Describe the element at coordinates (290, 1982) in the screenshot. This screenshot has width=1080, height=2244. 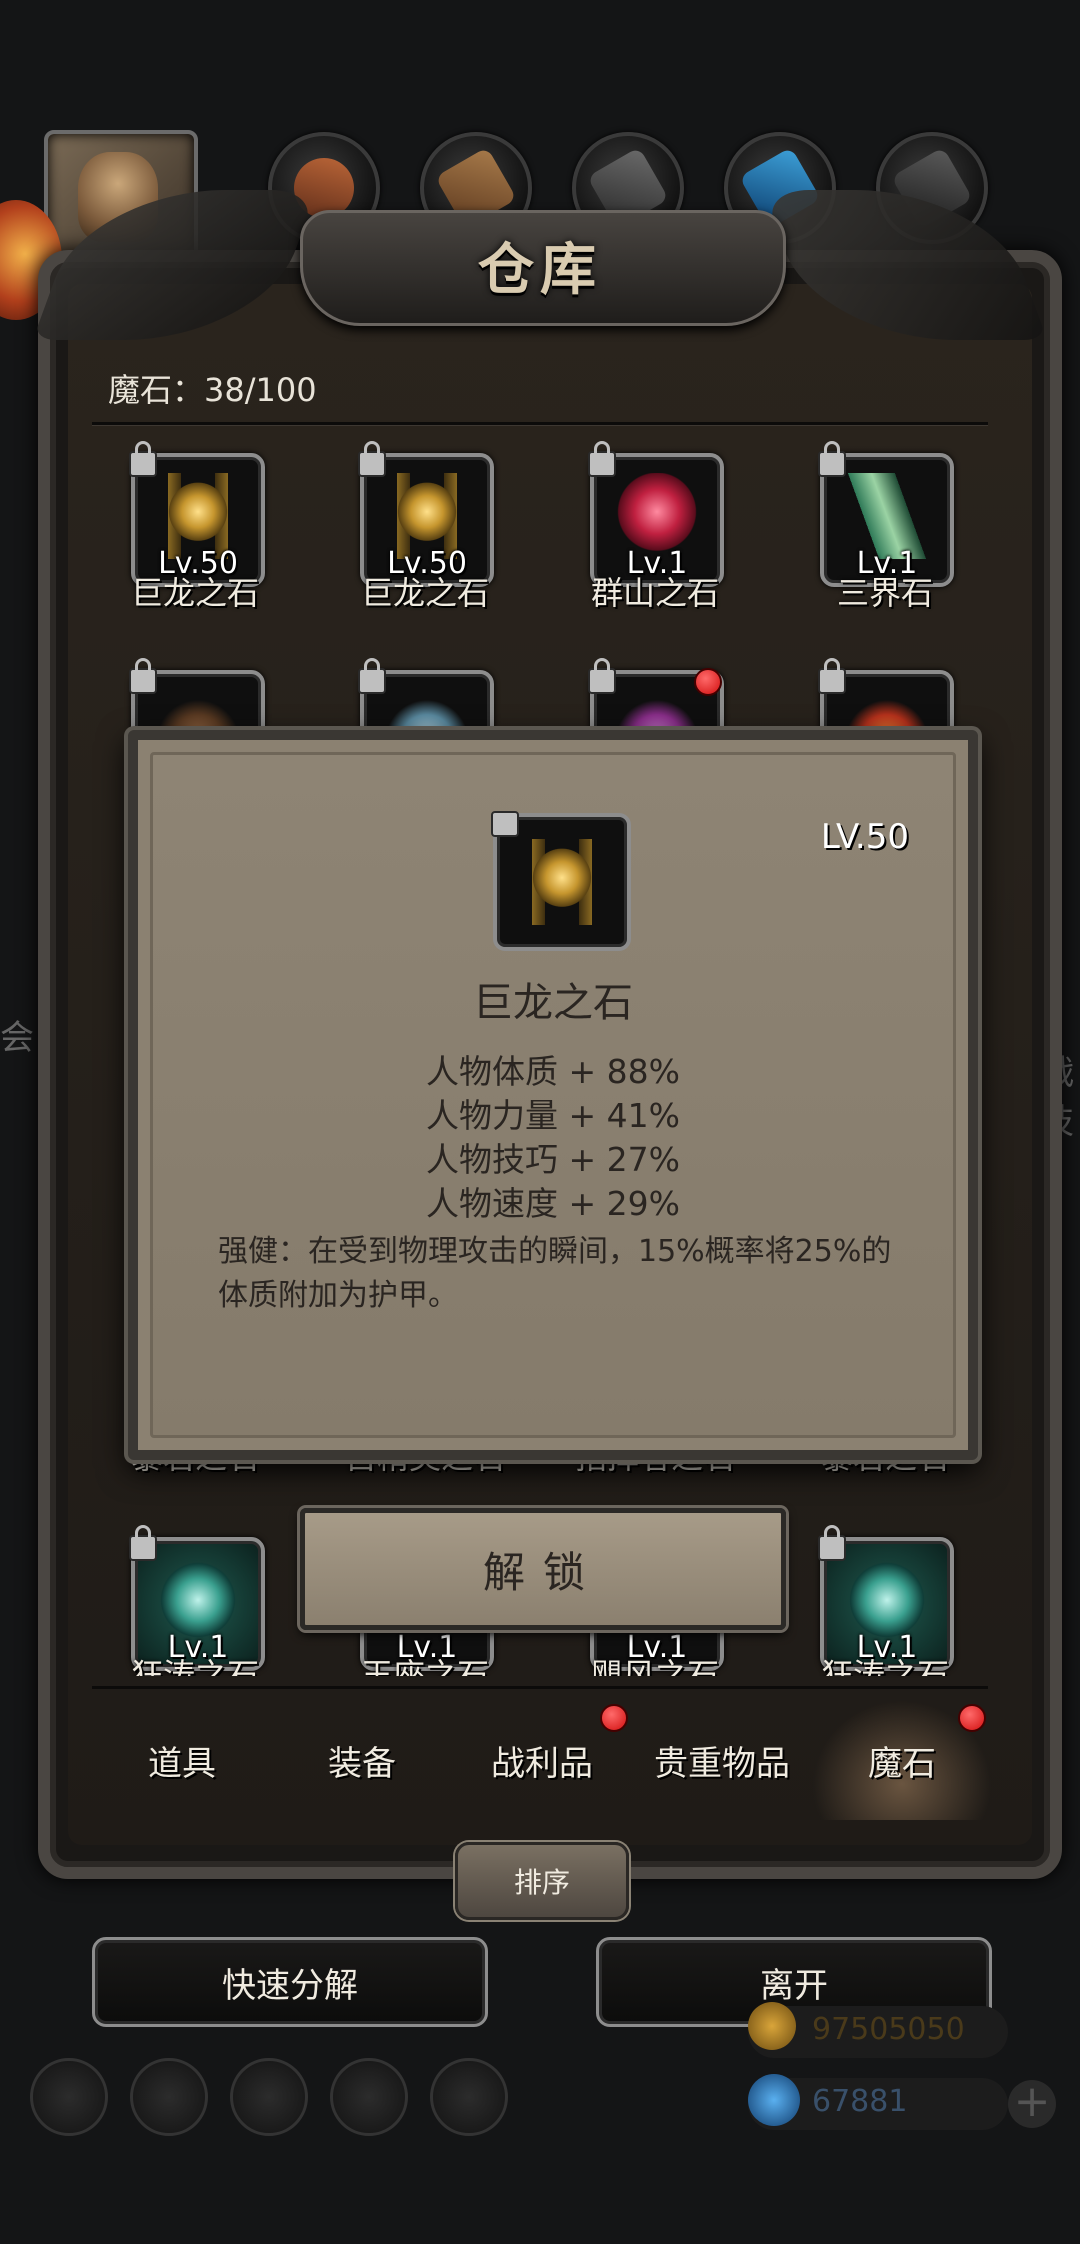
I see `quick-decompose-button: 快速分解` at that location.